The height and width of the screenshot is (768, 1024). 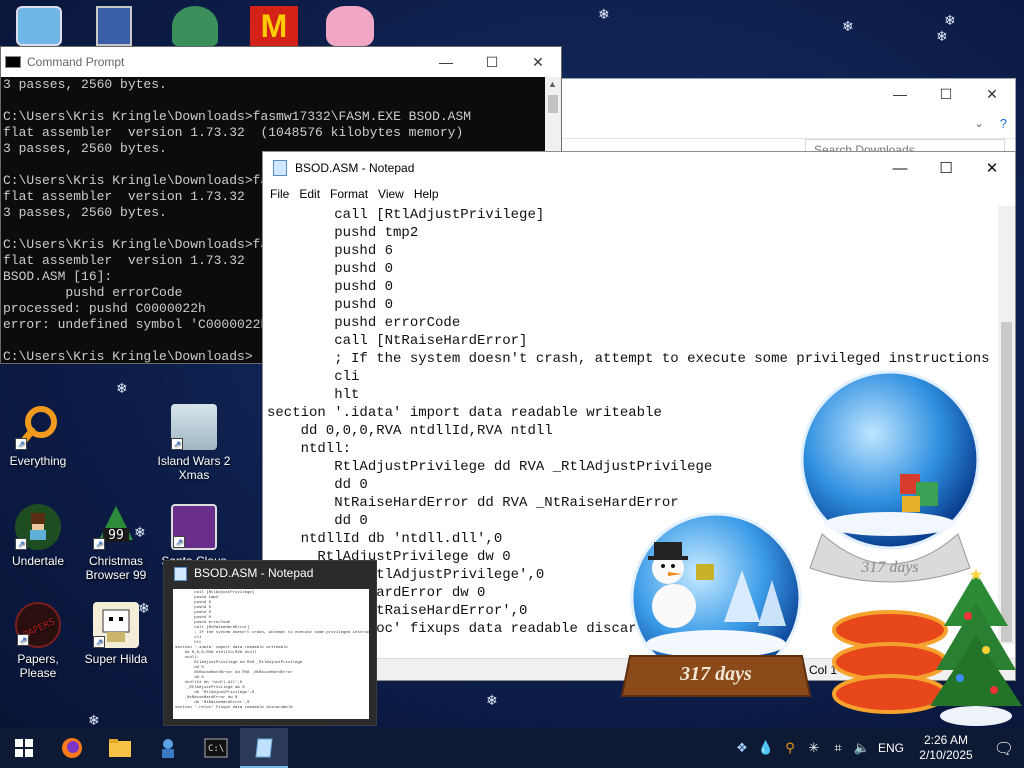 I want to click on clock-date: 2/10/2025, so click(x=946, y=755).